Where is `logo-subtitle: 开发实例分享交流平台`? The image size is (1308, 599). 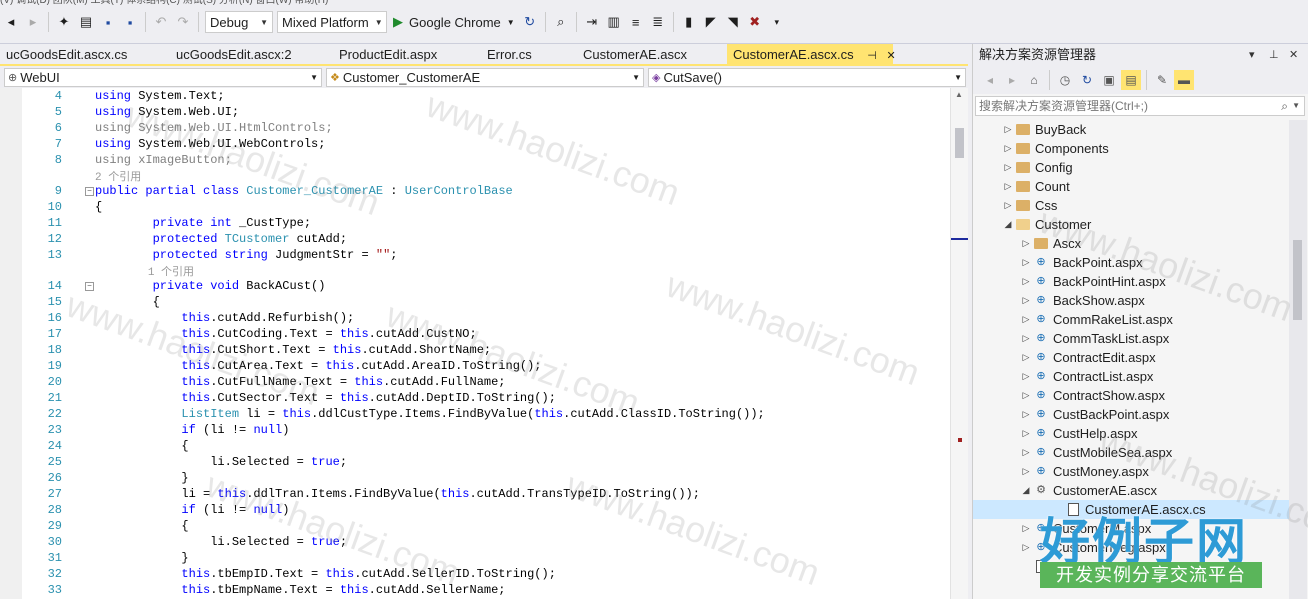 logo-subtitle: 开发实例分享交流平台 is located at coordinates (1151, 575).